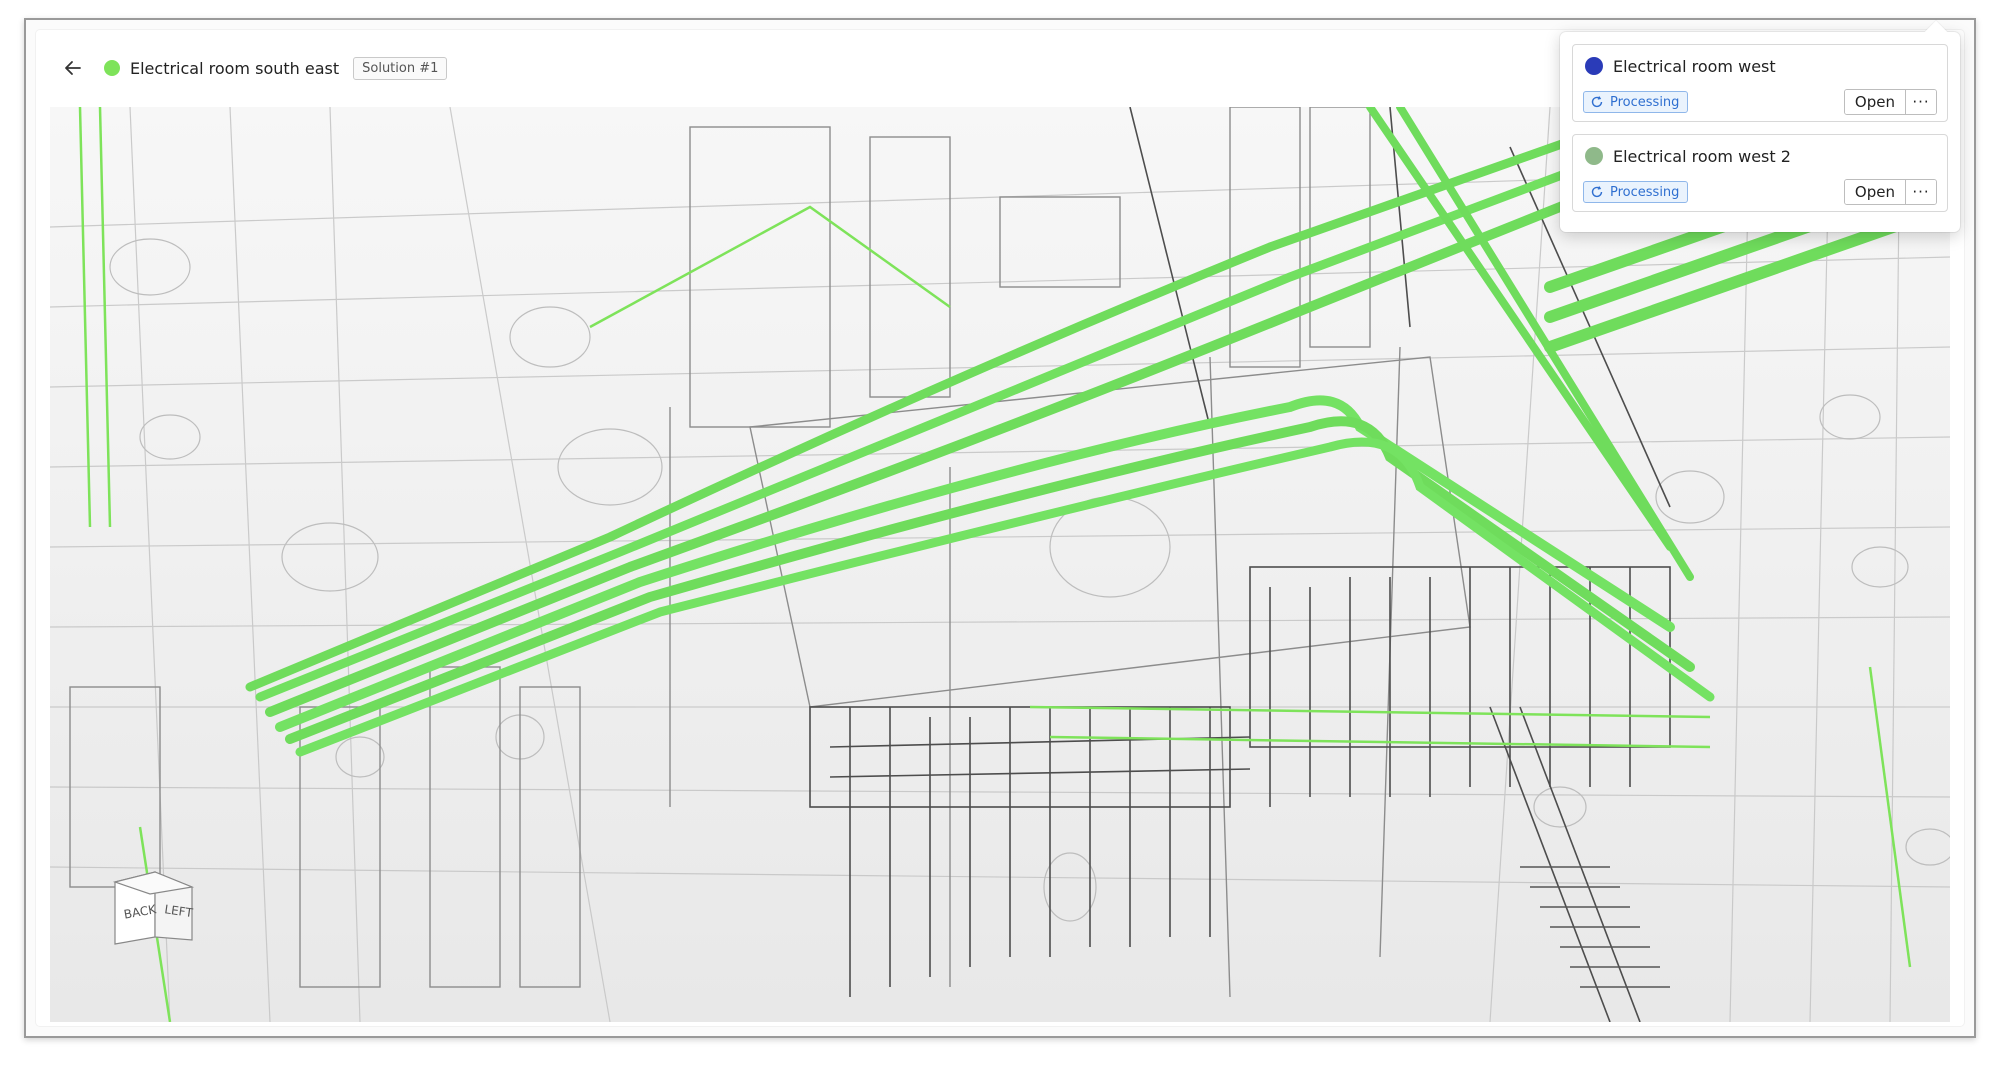 This screenshot has height=1068, width=2000. I want to click on page-header: Electrical room south east Solution #1, so click(253, 68).